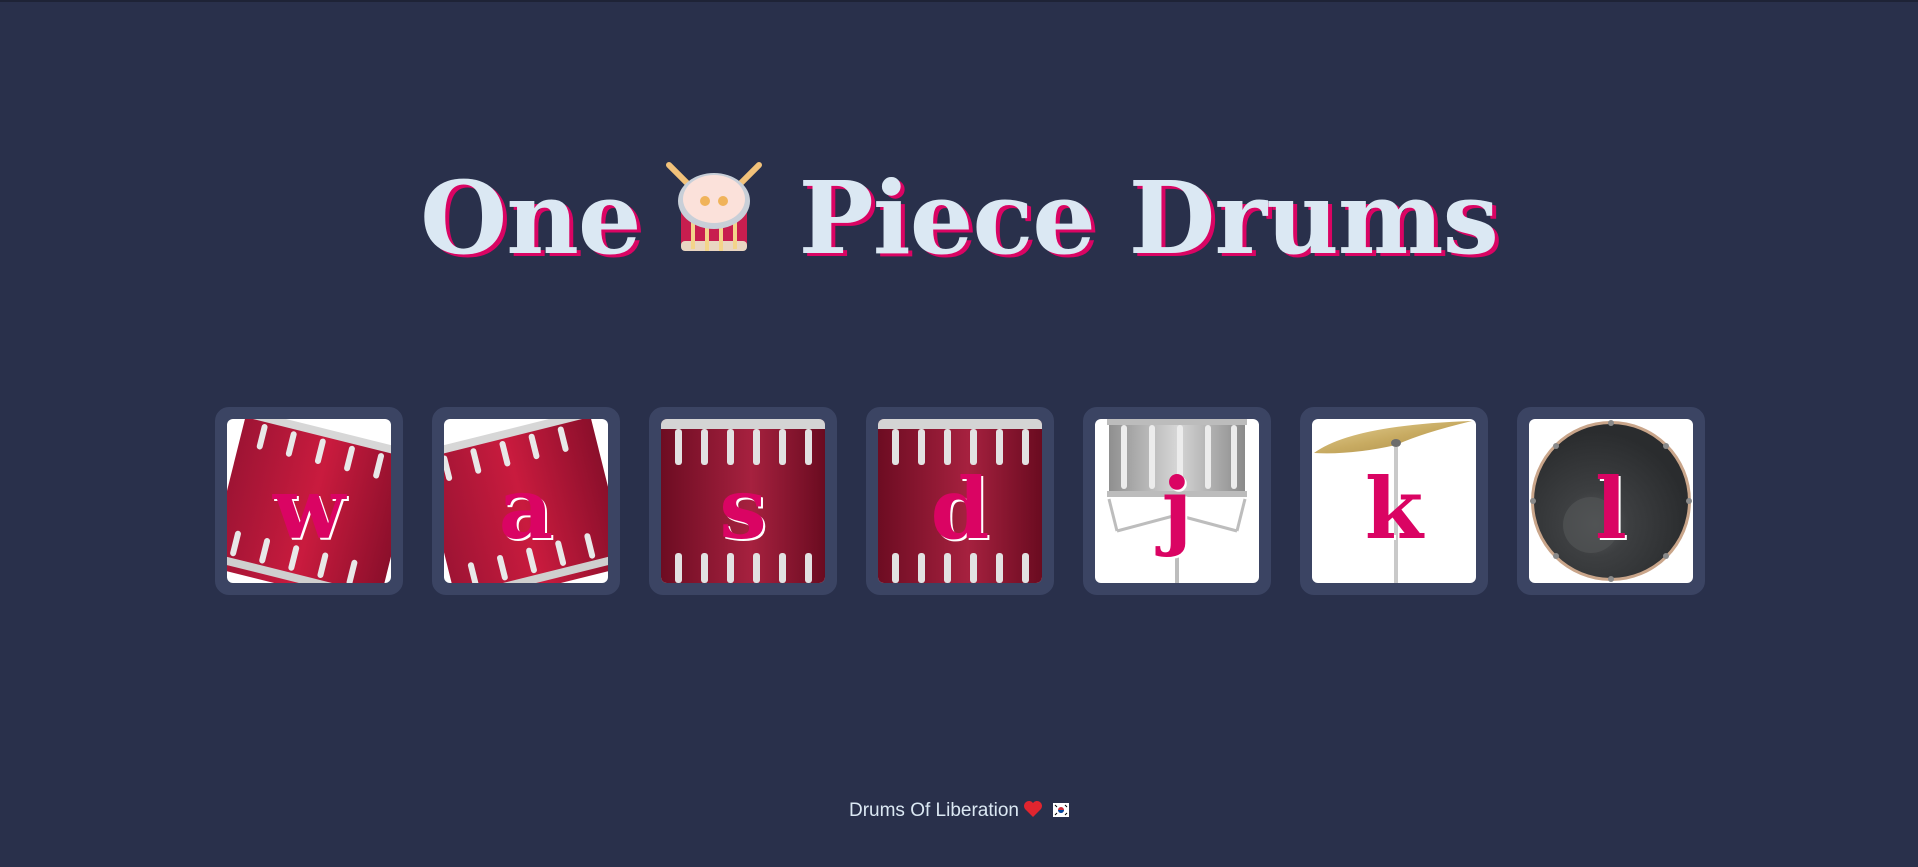  I want to click on drum-key-face: a, so click(526, 501).